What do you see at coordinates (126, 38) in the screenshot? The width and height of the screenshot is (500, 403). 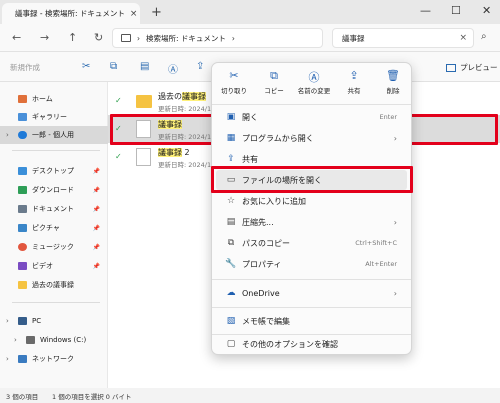 I see `monitor-icon` at bounding box center [126, 38].